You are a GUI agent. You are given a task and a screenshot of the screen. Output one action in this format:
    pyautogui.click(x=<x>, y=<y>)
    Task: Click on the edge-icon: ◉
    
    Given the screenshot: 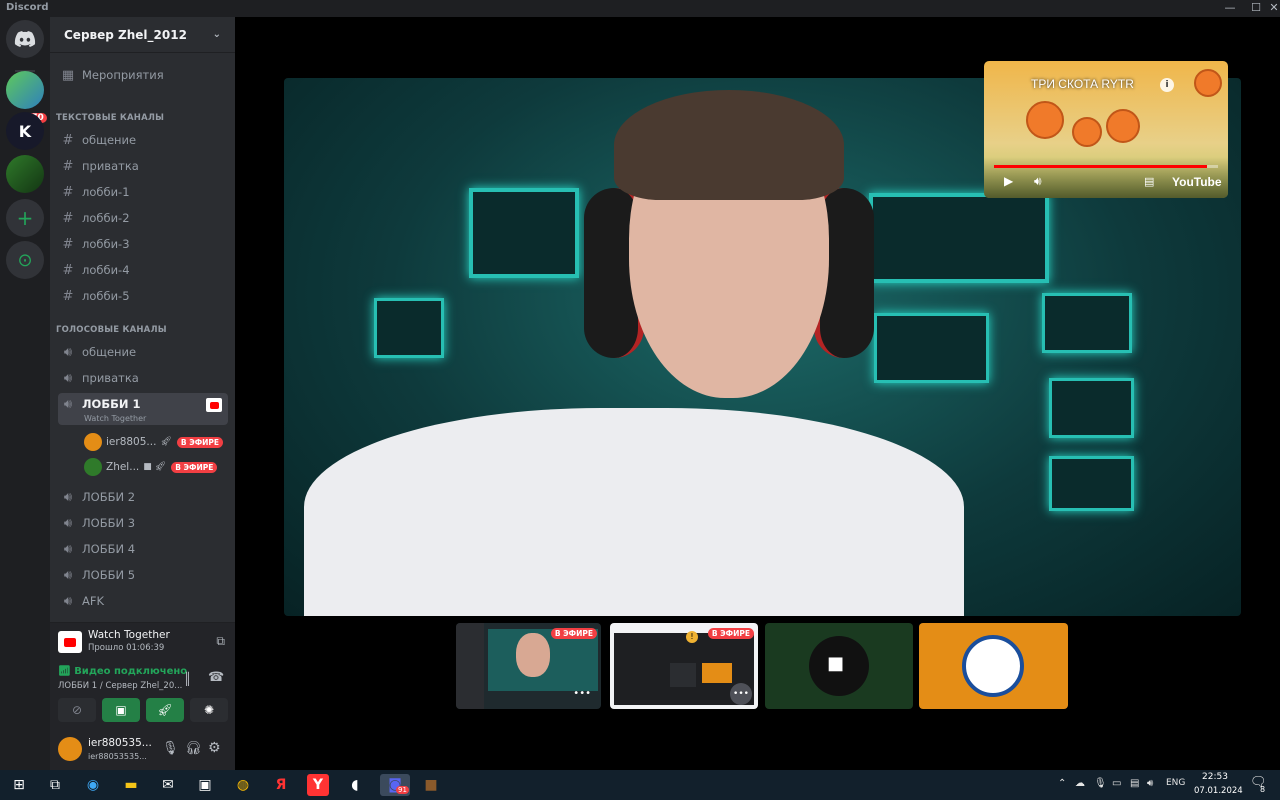 What is the action you would take?
    pyautogui.click(x=93, y=785)
    